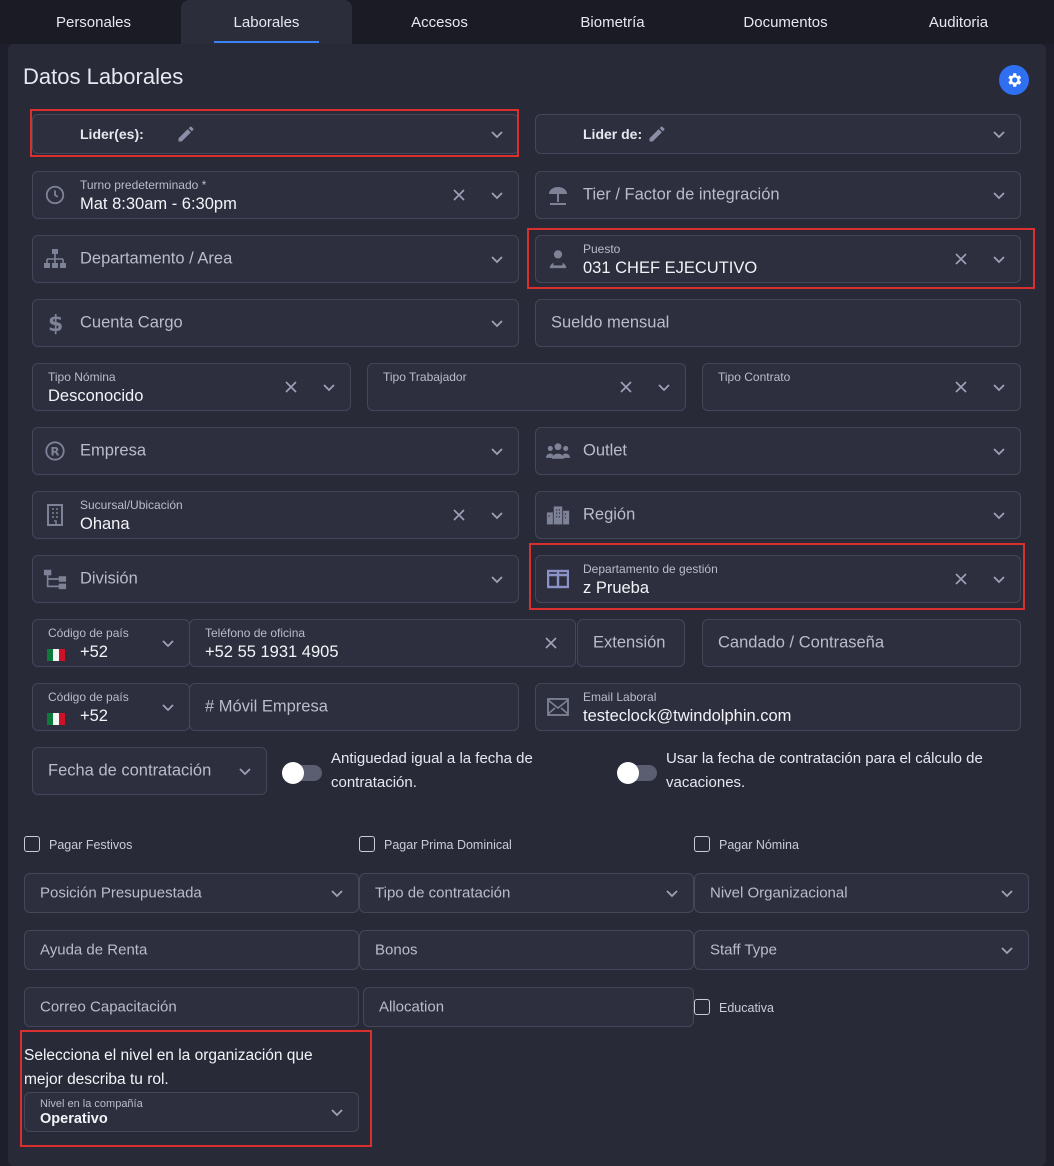 The width and height of the screenshot is (1054, 1166). Describe the element at coordinates (275, 323) in the screenshot. I see `cuenta-cargo-select: $ Cuenta Cargo` at that location.